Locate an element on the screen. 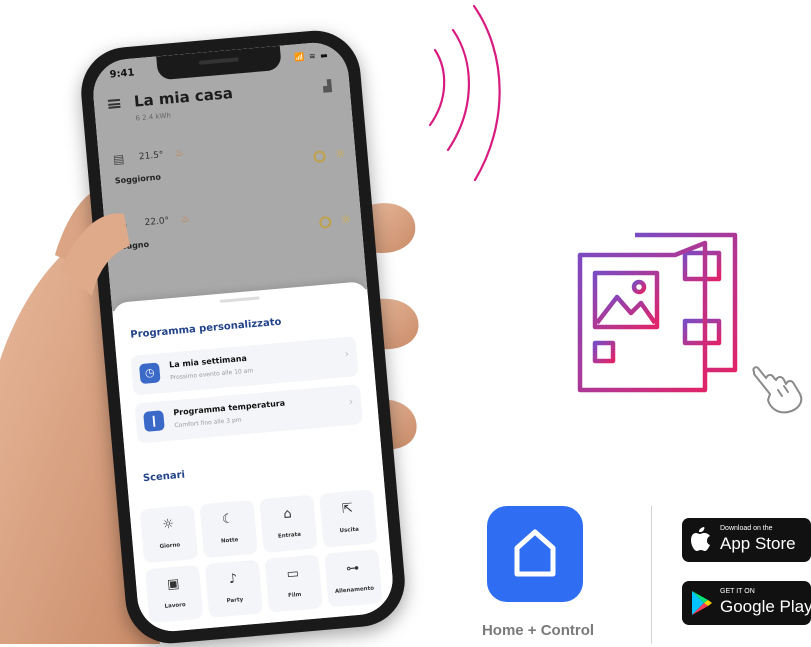 The height and width of the screenshot is (647, 811). scene-party: ♪ Party is located at coordinates (234, 589).